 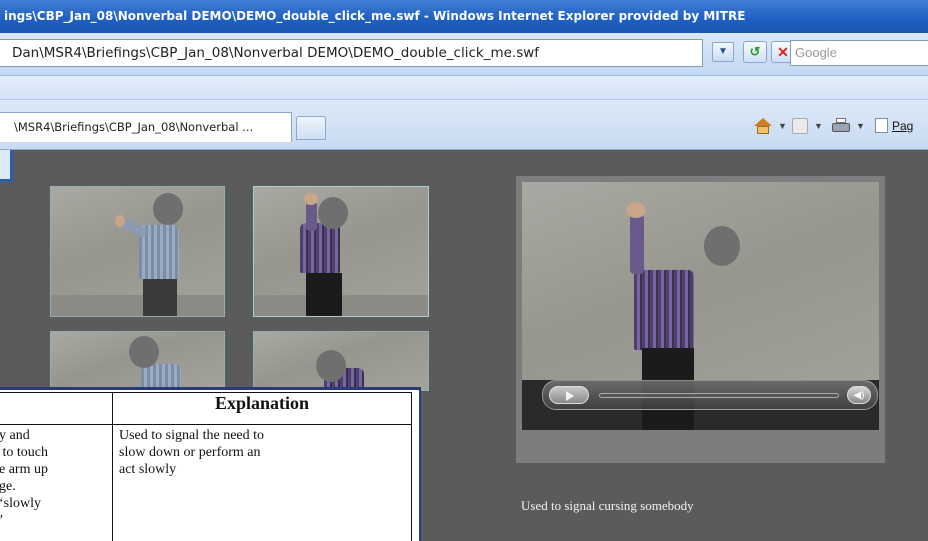 I want to click on player-controls: ◀), so click(x=710, y=395).